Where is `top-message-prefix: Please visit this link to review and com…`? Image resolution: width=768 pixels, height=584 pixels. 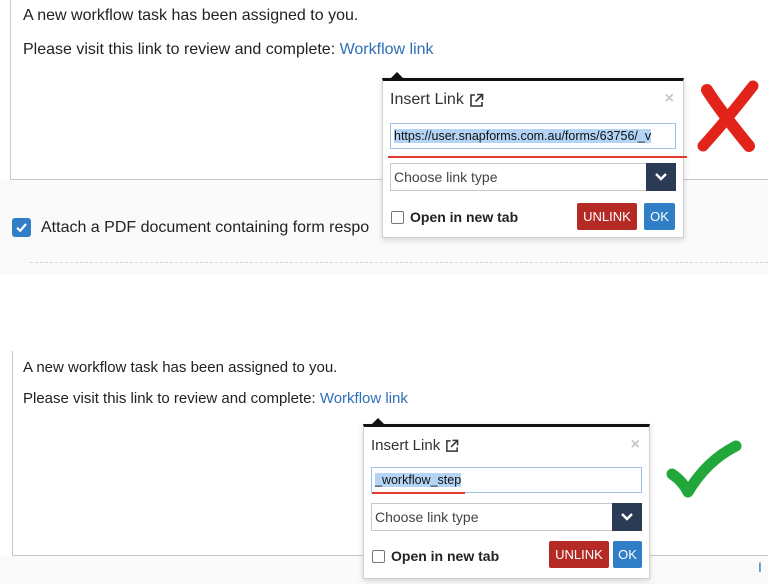 top-message-prefix: Please visit this link to review and com… is located at coordinates (179, 49).